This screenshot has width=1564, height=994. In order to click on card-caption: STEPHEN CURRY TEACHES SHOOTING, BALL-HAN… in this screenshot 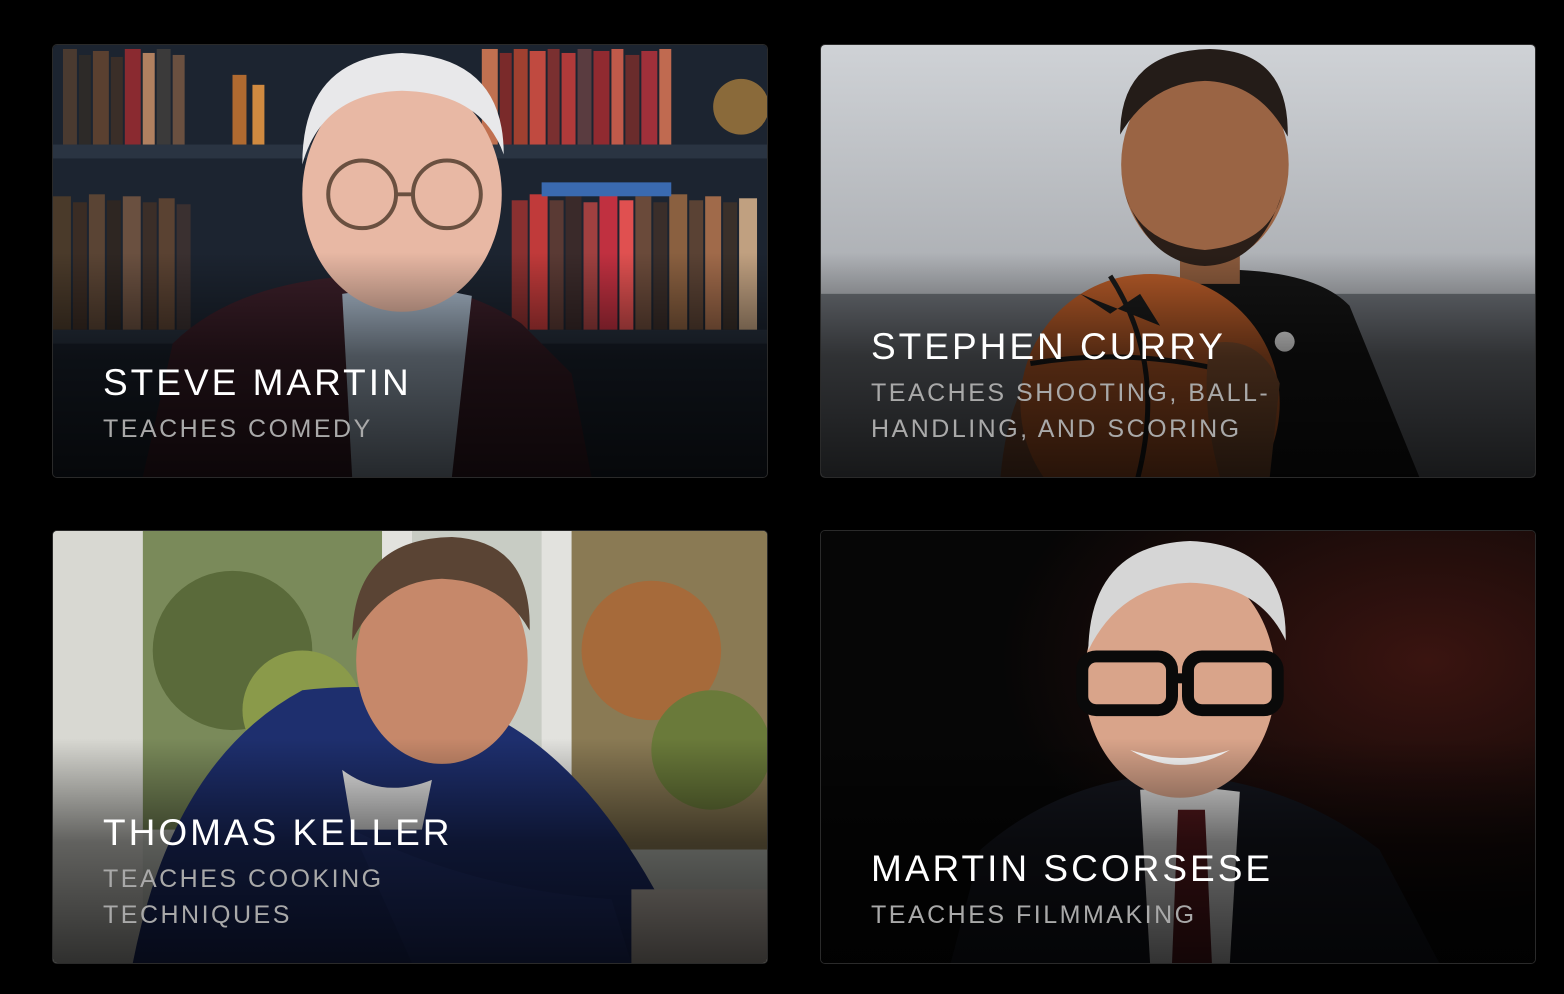, I will do `click(1183, 386)`.